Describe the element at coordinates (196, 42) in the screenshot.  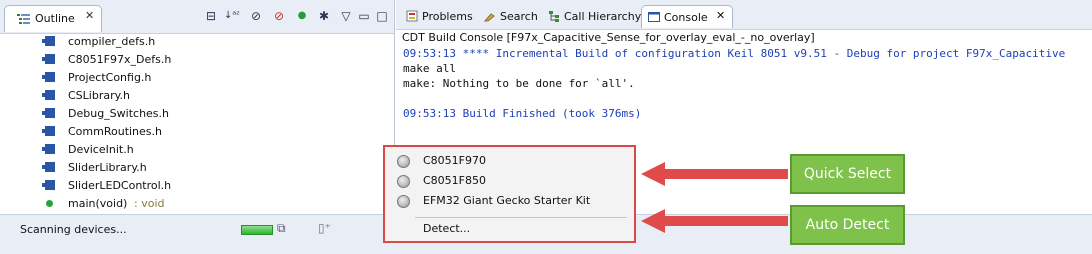
I see `outline-item: compiler_defs.h` at that location.